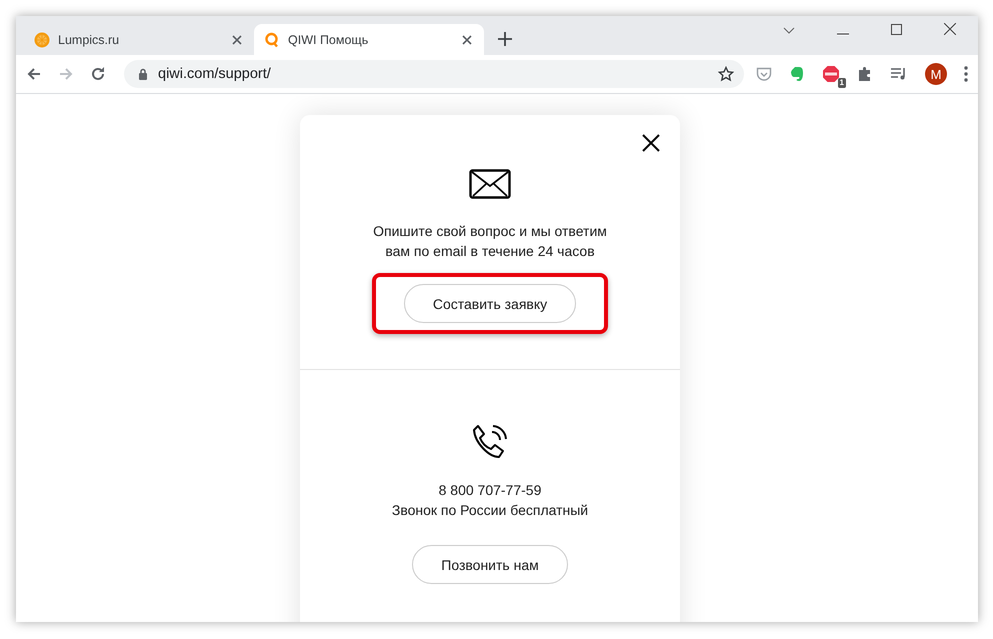 The width and height of the screenshot is (993, 639). What do you see at coordinates (329, 39) in the screenshot?
I see `tab-title: QIWI Помощь` at bounding box center [329, 39].